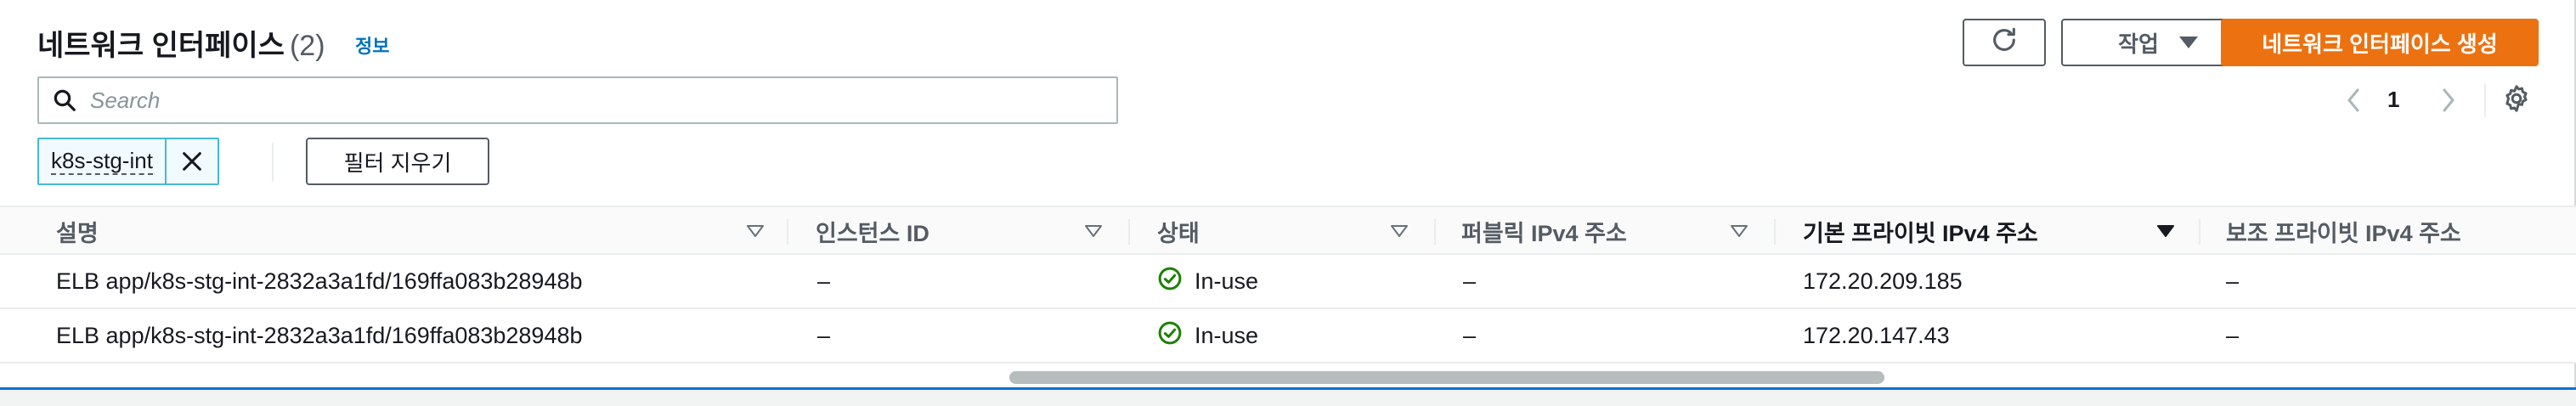  I want to click on previous-page-button, so click(2353, 100).